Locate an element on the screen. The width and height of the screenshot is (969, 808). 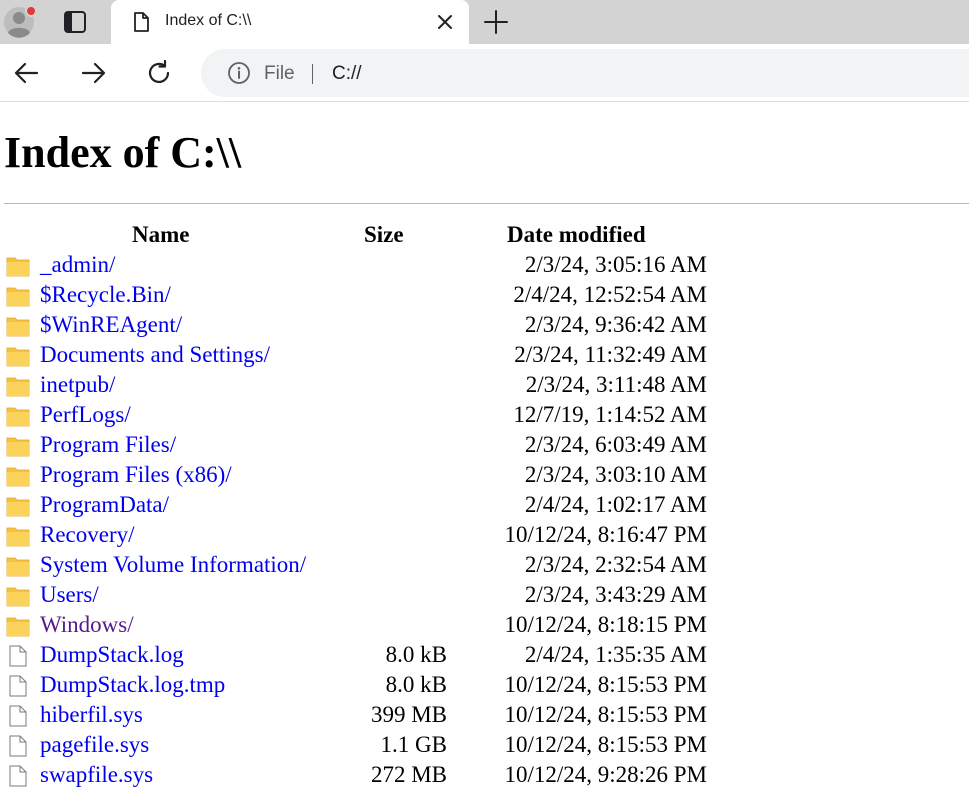
tab-strip: Index of C:\\ is located at coordinates (484, 22).